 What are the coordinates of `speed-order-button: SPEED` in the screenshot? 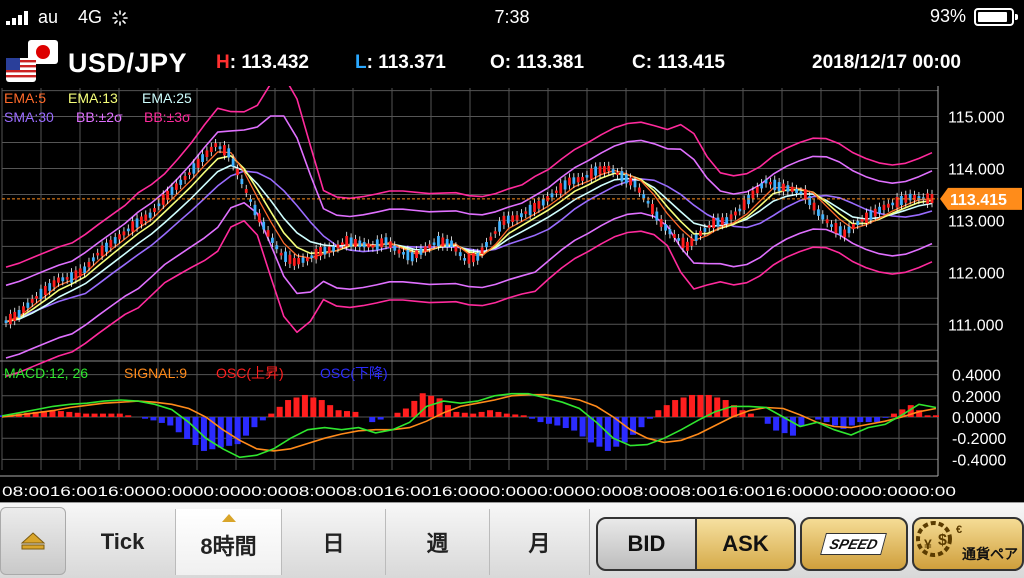 It's located at (854, 544).